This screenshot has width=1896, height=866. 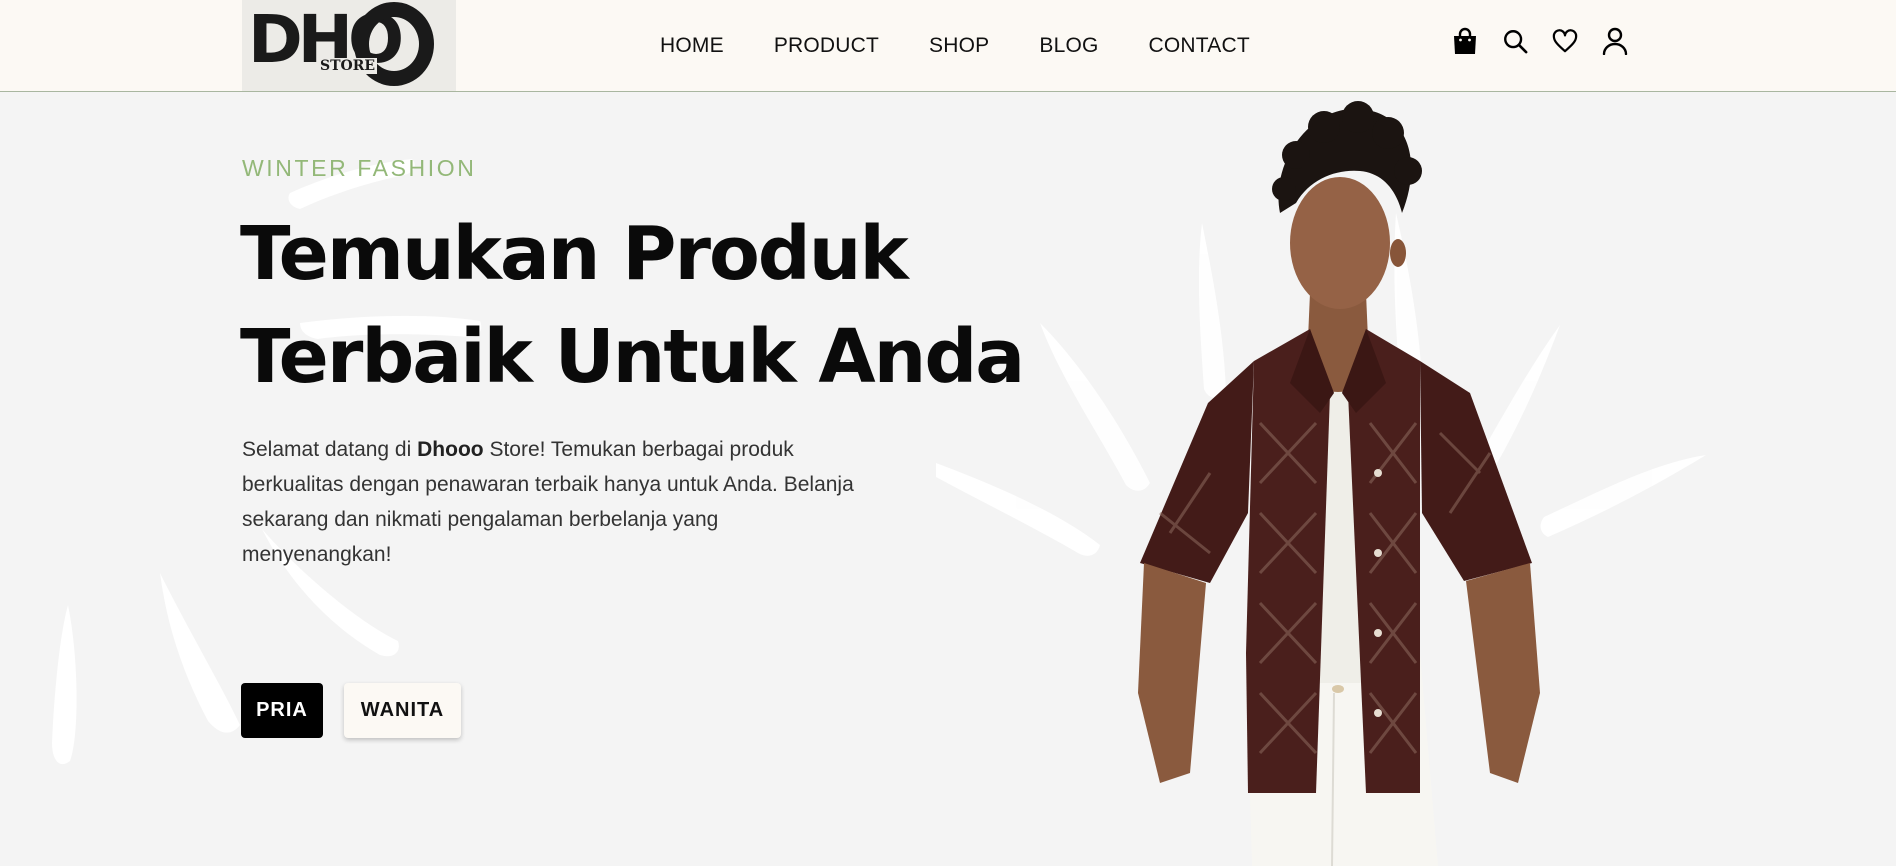 What do you see at coordinates (348, 66) in the screenshot?
I see `logo-subtitle: STORE` at bounding box center [348, 66].